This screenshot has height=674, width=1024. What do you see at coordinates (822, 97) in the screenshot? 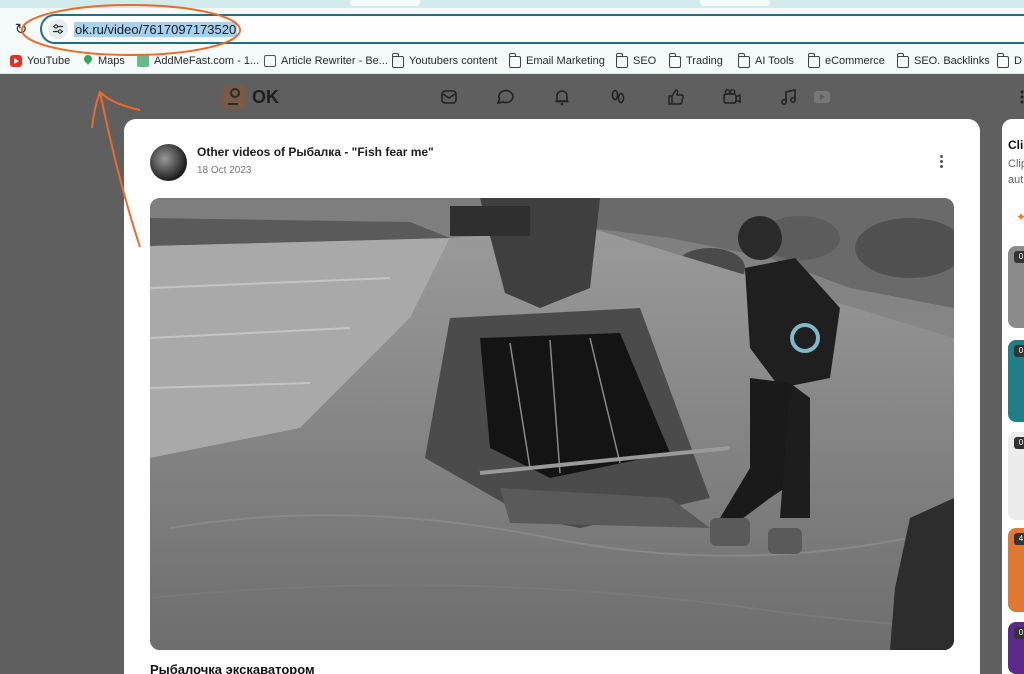
I see `video-player-icon` at bounding box center [822, 97].